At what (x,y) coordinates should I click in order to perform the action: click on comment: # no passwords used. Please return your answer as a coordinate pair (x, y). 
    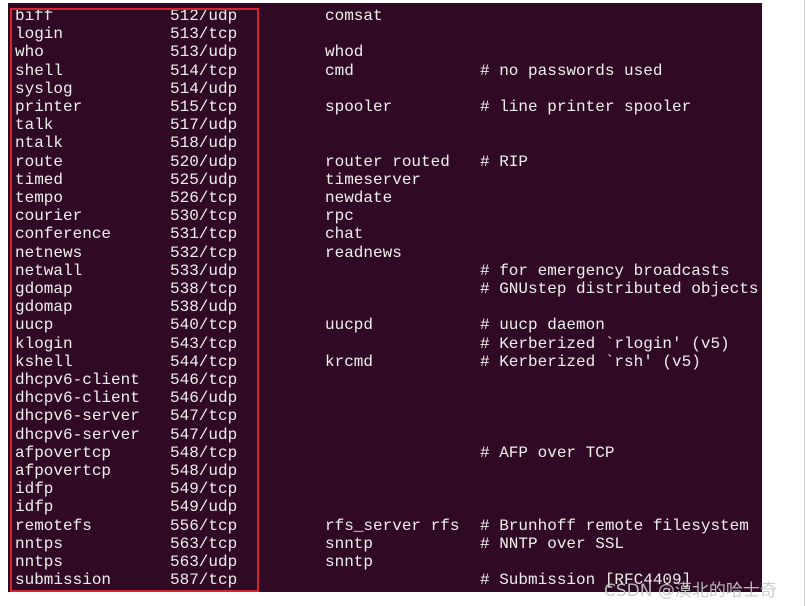
    Looking at the image, I should click on (571, 70).